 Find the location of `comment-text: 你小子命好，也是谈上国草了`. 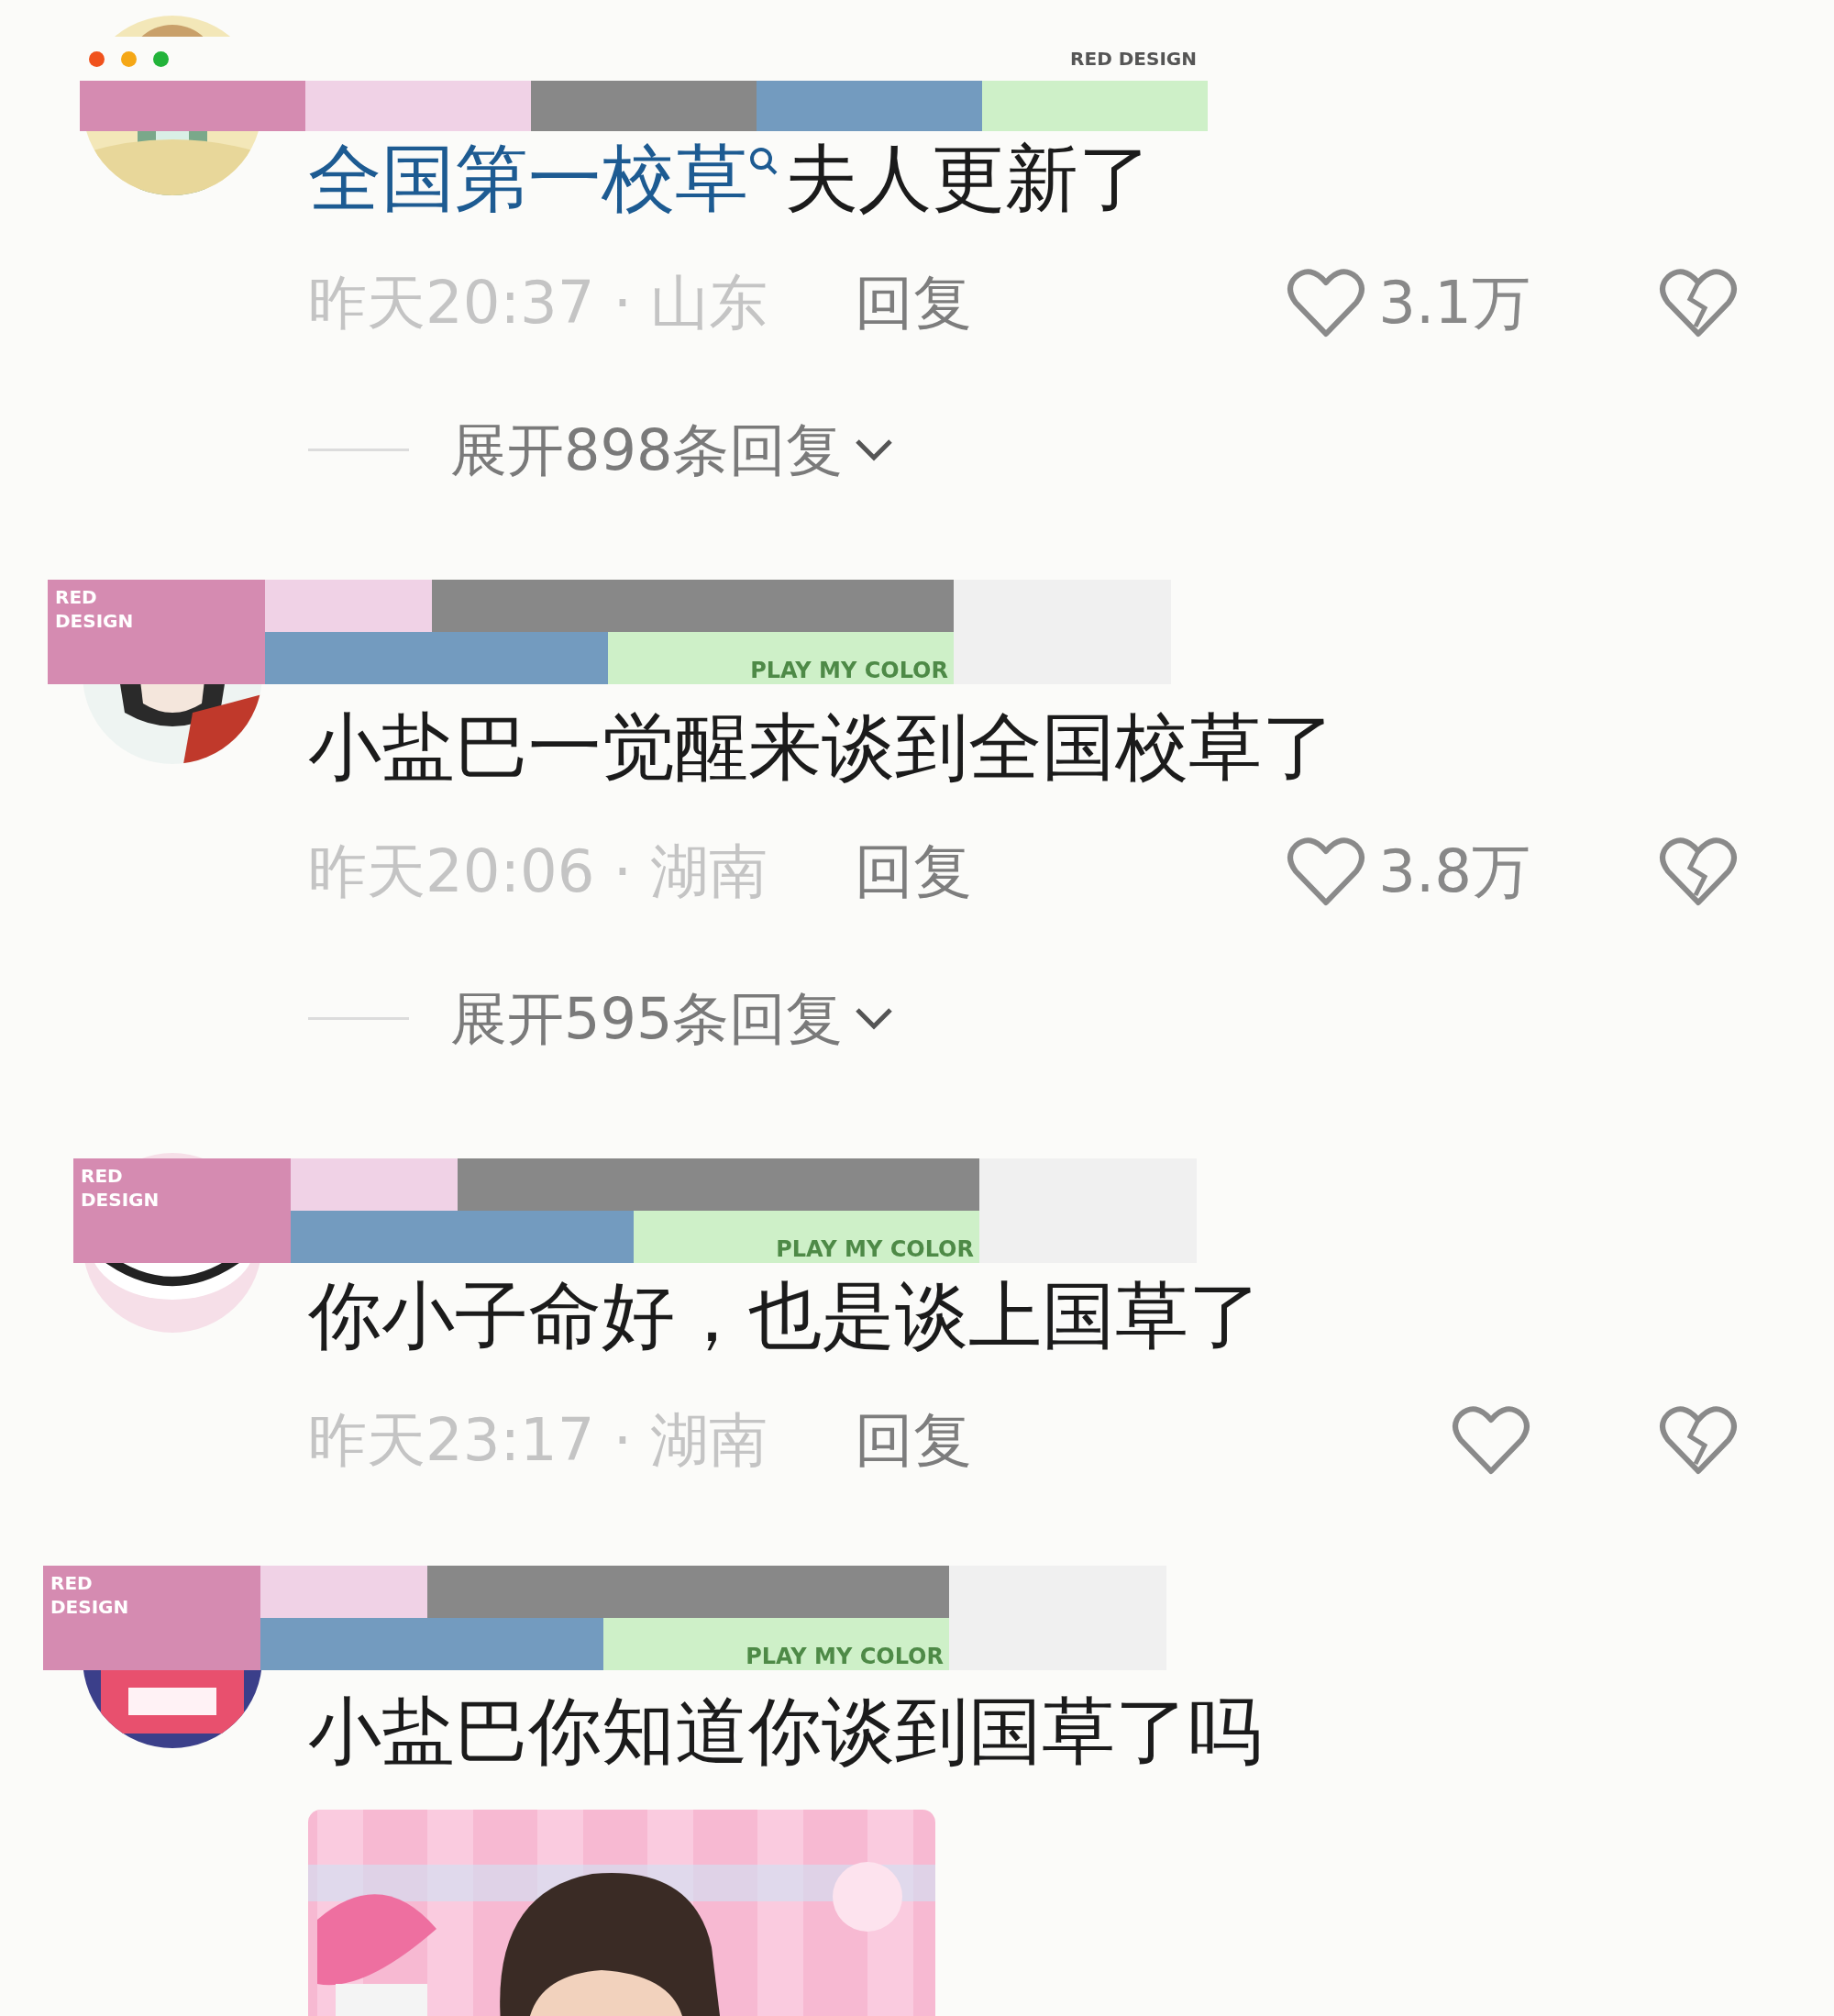

comment-text: 你小子命好，也是谈上国草了 is located at coordinates (785, 1316).